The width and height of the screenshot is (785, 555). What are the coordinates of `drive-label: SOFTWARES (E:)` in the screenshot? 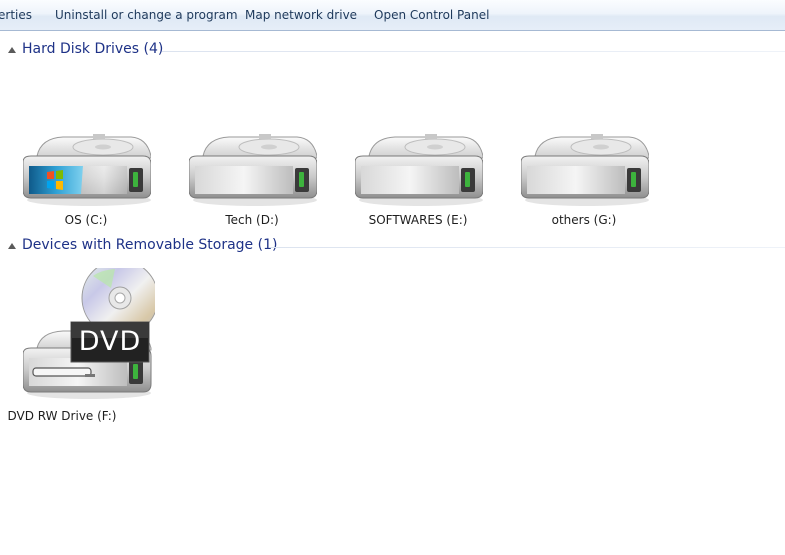 It's located at (418, 220).